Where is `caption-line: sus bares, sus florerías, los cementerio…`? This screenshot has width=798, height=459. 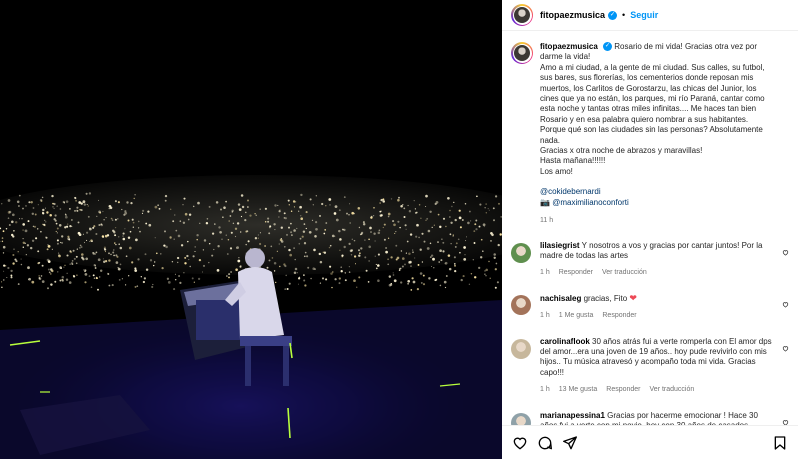 caption-line: sus bares, sus florerías, los cementerio… is located at coordinates (647, 78).